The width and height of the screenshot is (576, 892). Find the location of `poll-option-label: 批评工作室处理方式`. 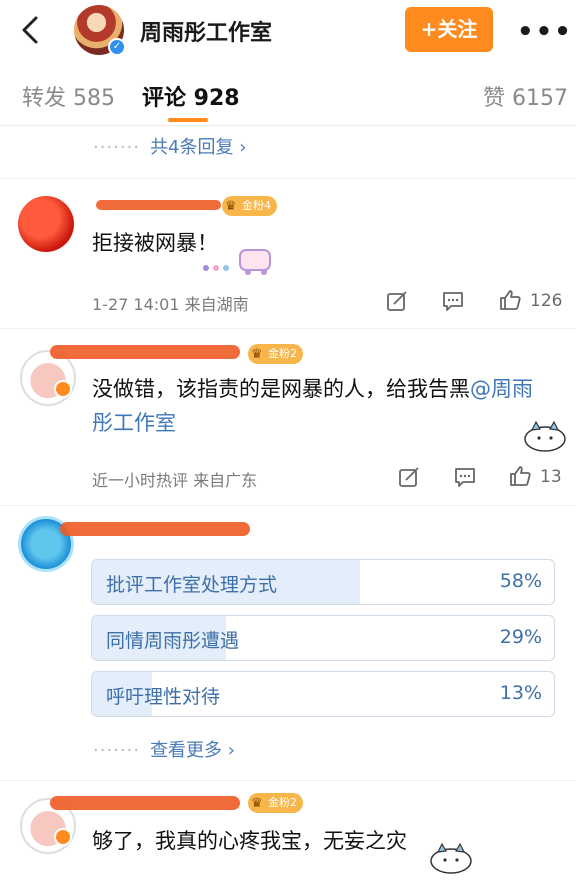

poll-option-label: 批评工作室处理方式 is located at coordinates (192, 585).